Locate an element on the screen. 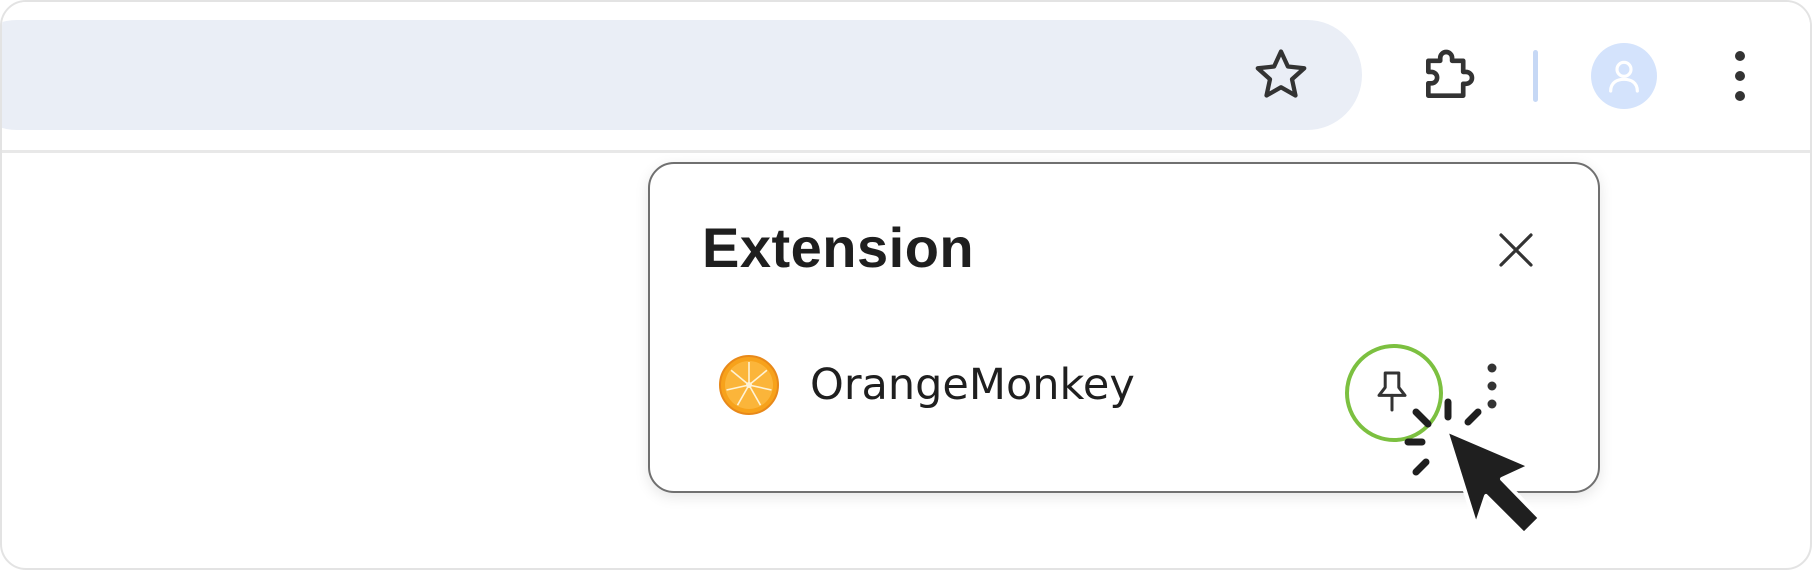  close-popup-button is located at coordinates (1516, 250).